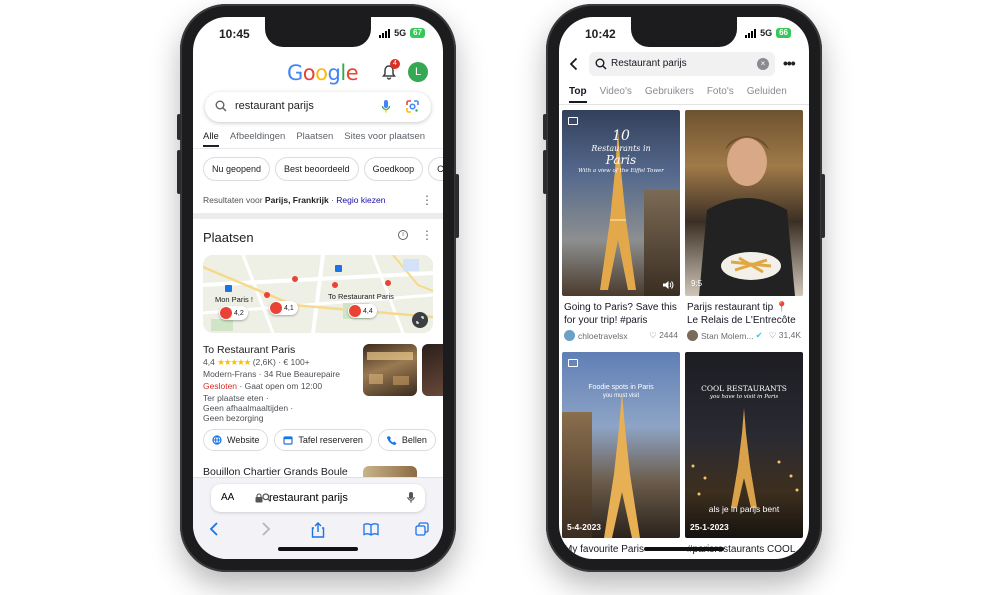  What do you see at coordinates (435, 169) in the screenshot?
I see `chip-truncated: Ch` at bounding box center [435, 169].